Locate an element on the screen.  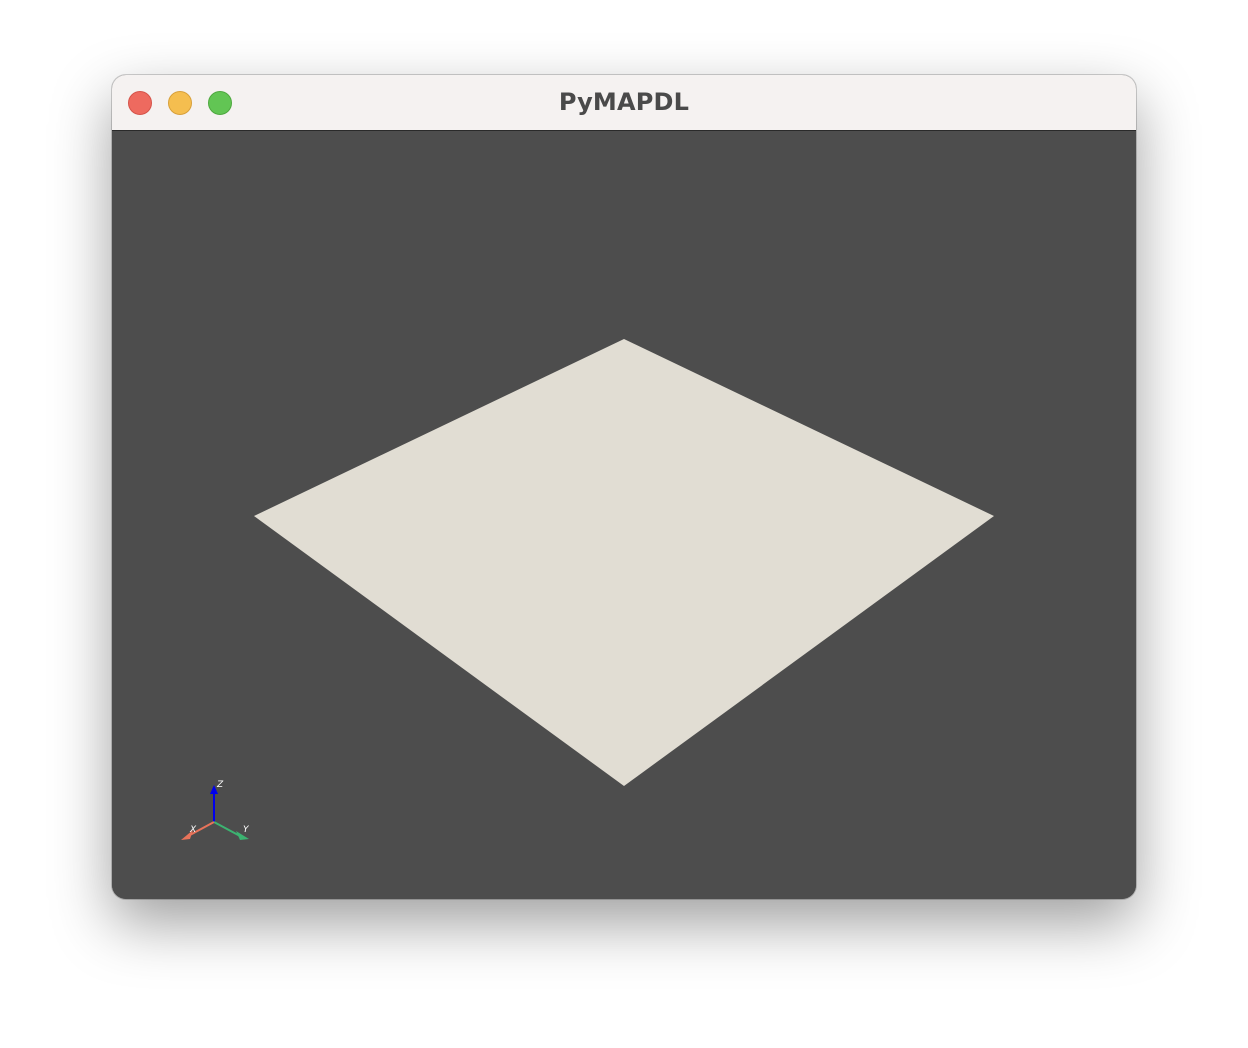
y-axis-line is located at coordinates (227, 829).